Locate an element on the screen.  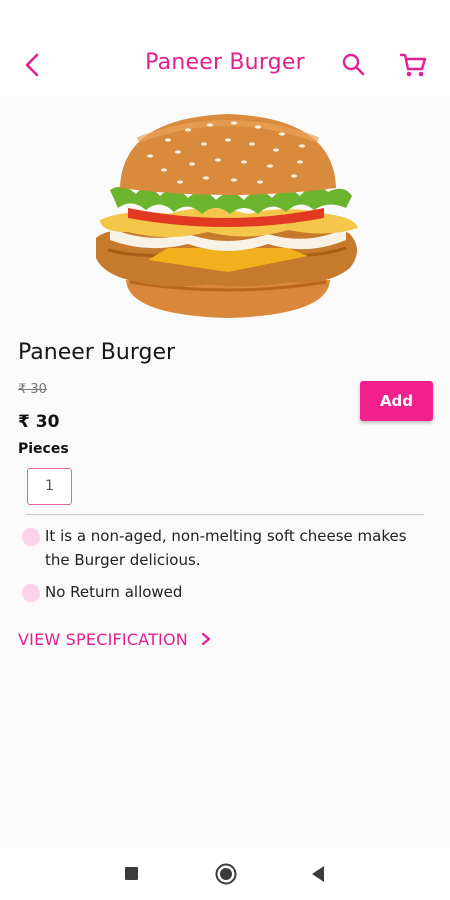
quantity-field: 1 is located at coordinates (49, 486).